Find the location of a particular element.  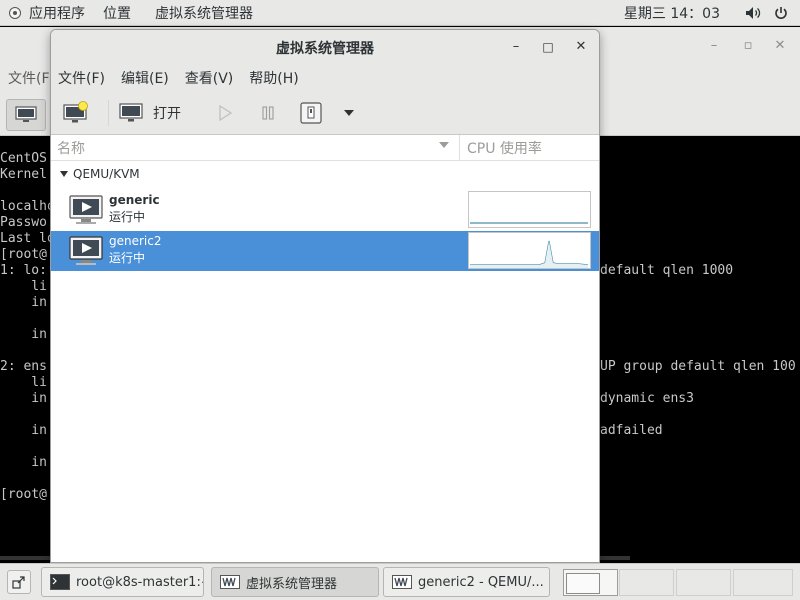

console-line-right: default qlen 1000 is located at coordinates (667, 270).